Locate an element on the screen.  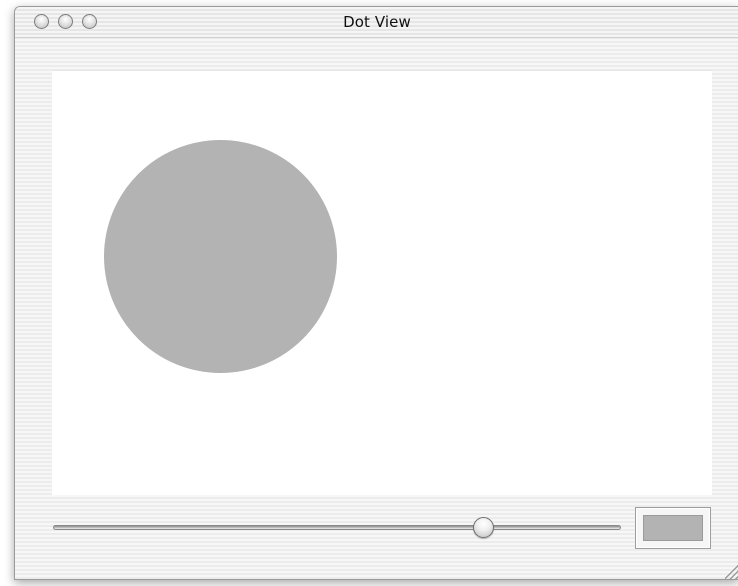
radius-slider-track is located at coordinates (337, 527).